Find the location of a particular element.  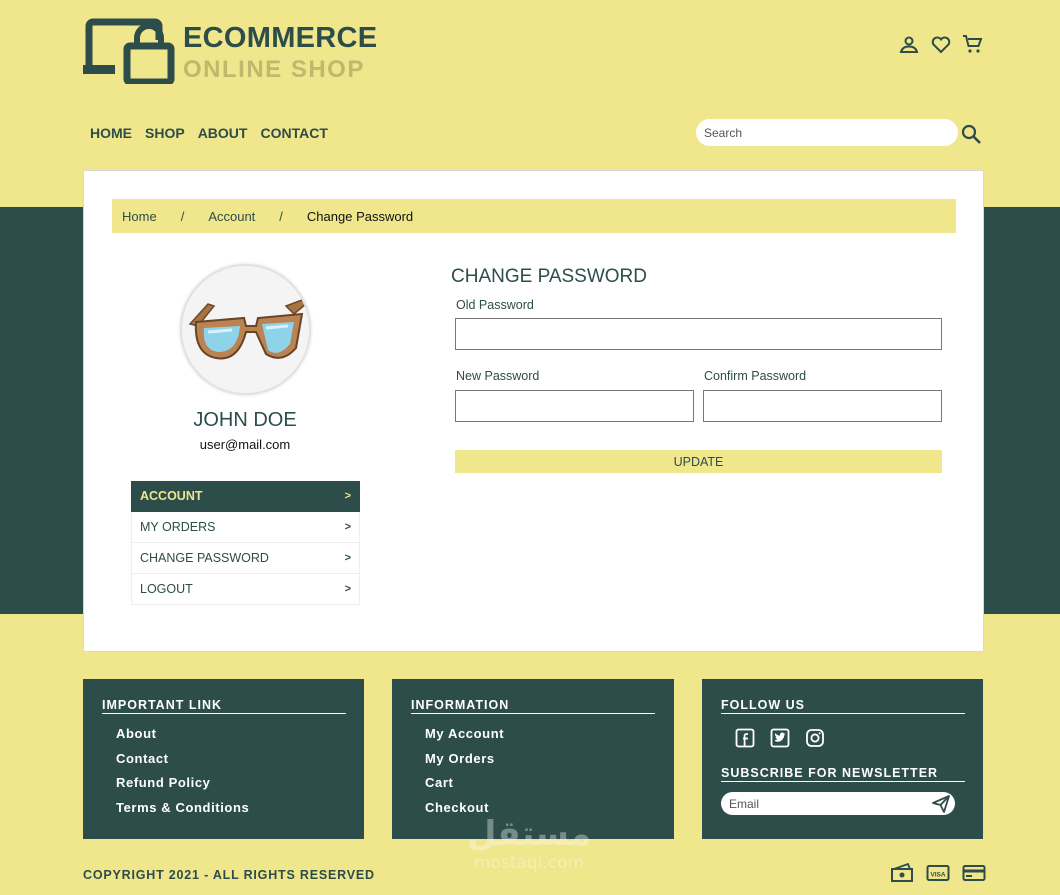

menu-item-label: LOGOUT is located at coordinates (166, 589).